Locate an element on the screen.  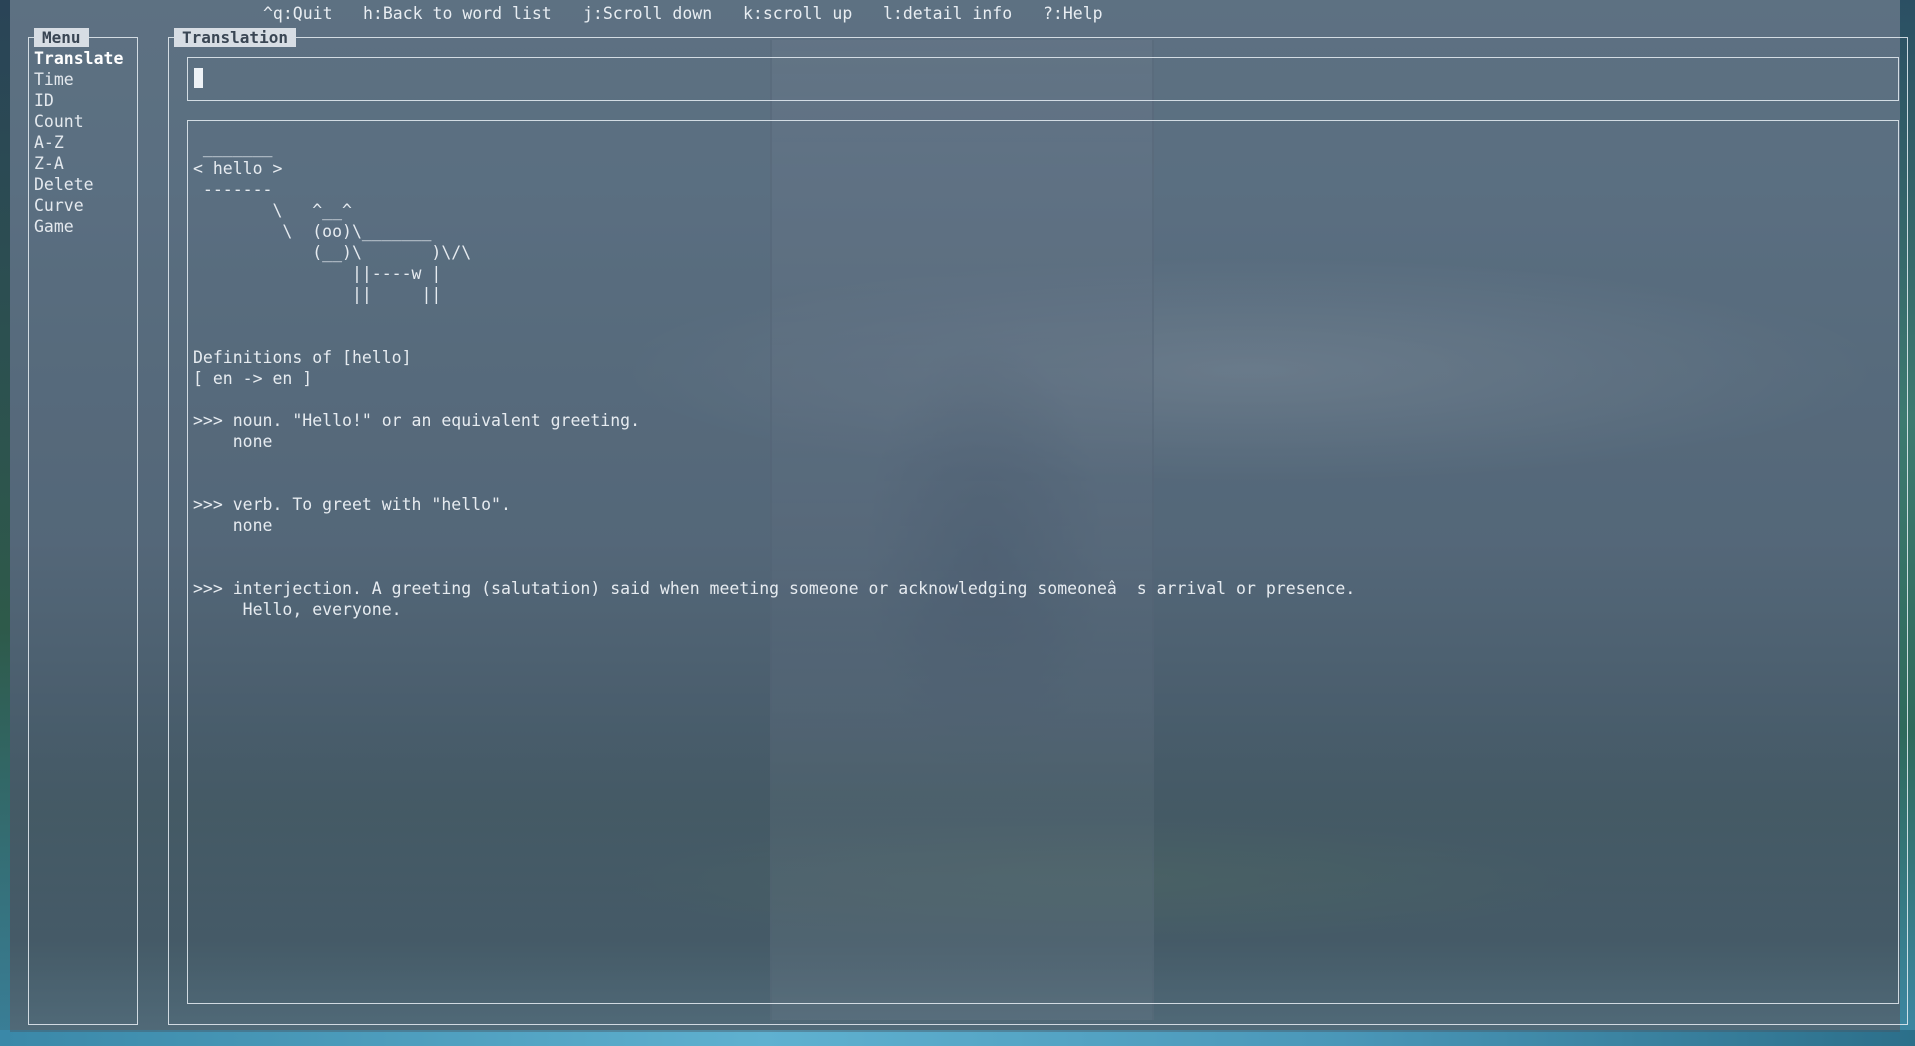
keybinding-scroll-up: k:scroll up is located at coordinates (798, 13).